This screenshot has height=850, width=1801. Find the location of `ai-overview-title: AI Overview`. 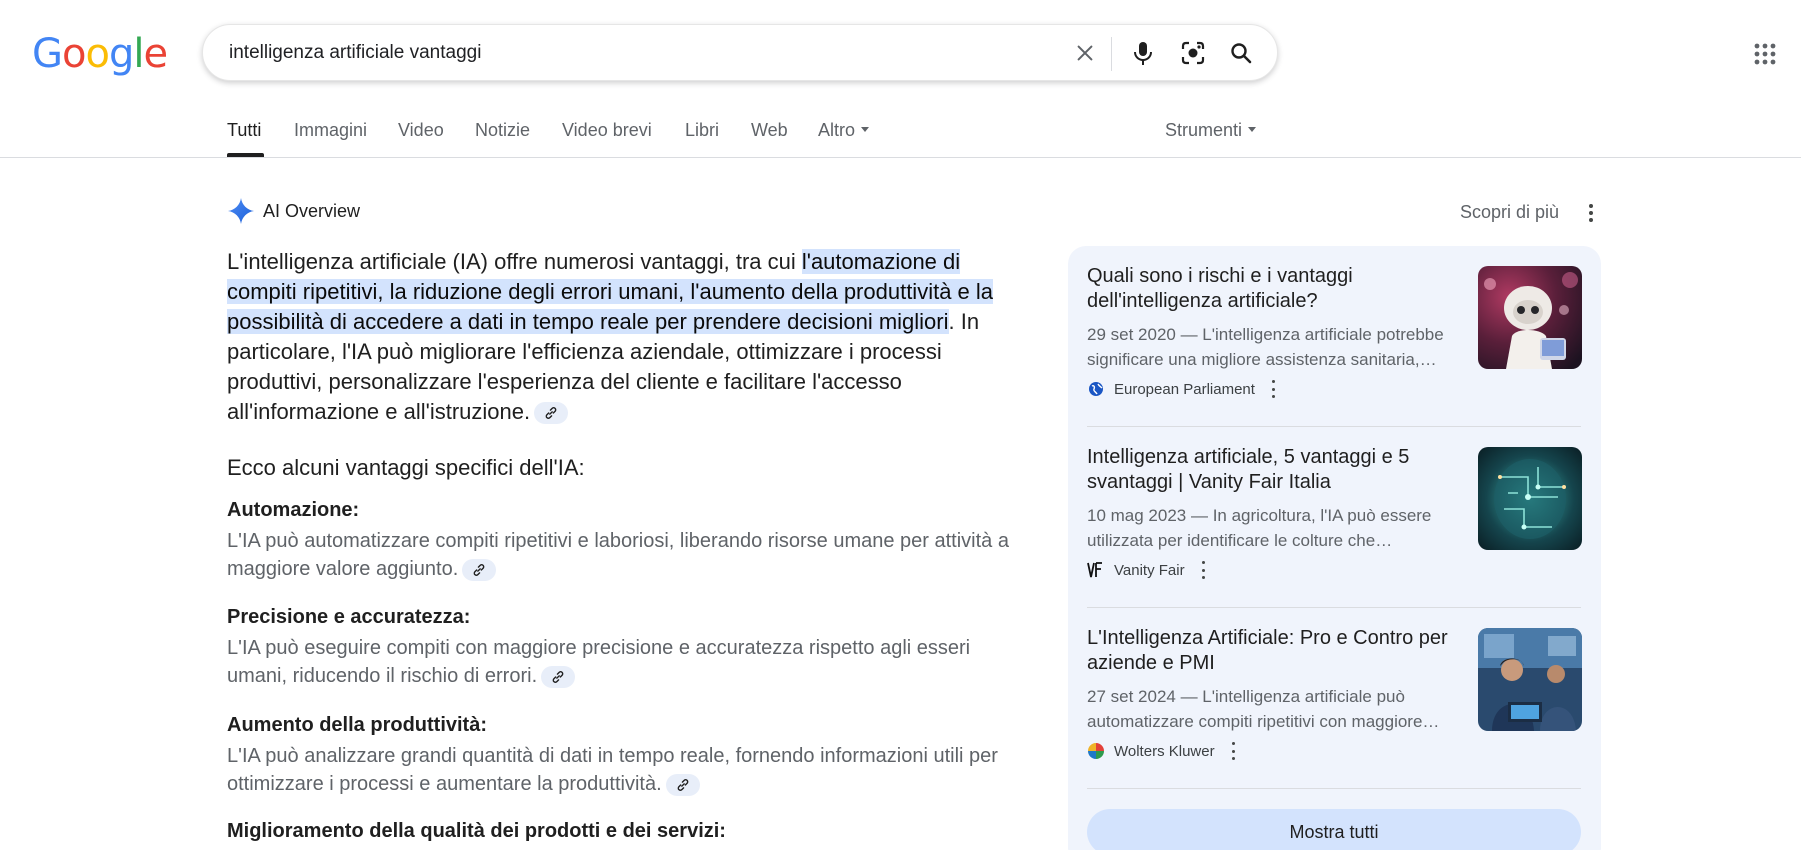

ai-overview-title: AI Overview is located at coordinates (312, 210).